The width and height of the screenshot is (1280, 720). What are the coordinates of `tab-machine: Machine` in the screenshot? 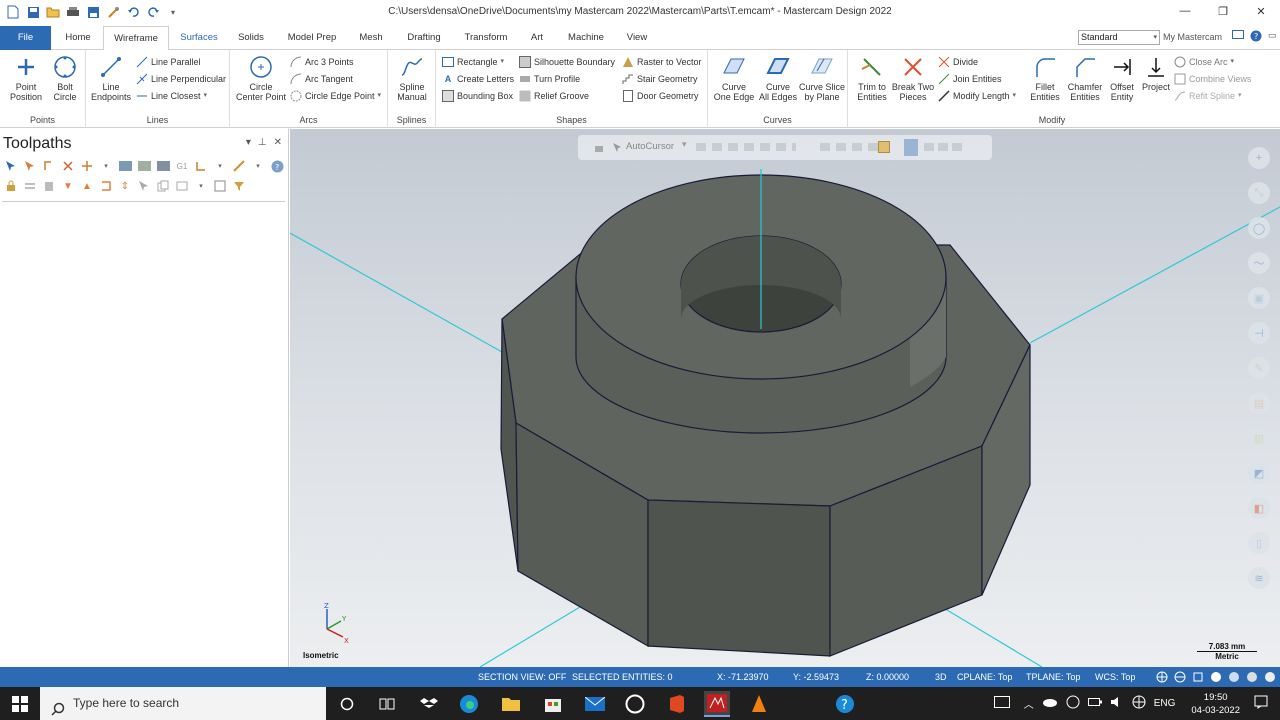 It's located at (586, 38).